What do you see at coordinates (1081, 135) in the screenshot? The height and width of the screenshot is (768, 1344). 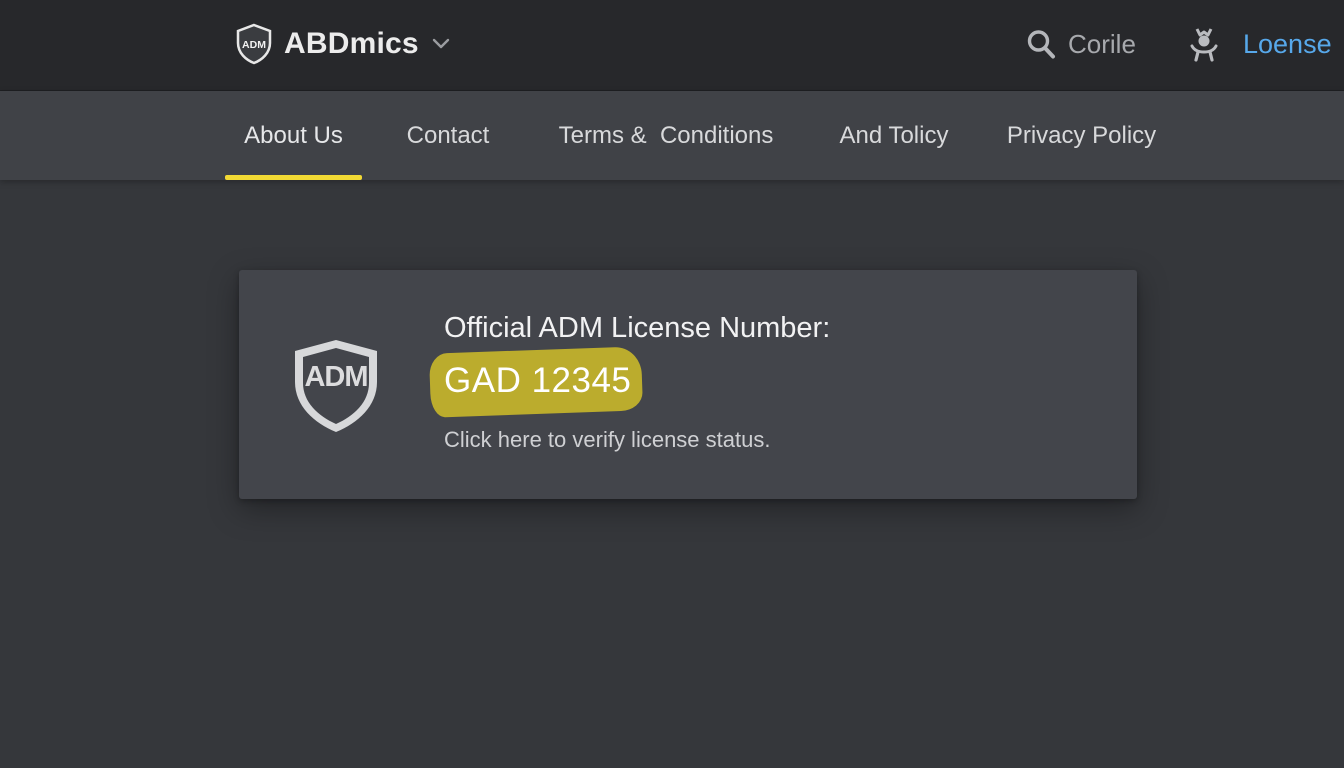 I see `nav-privacy-policy: Privacy Policy` at bounding box center [1081, 135].